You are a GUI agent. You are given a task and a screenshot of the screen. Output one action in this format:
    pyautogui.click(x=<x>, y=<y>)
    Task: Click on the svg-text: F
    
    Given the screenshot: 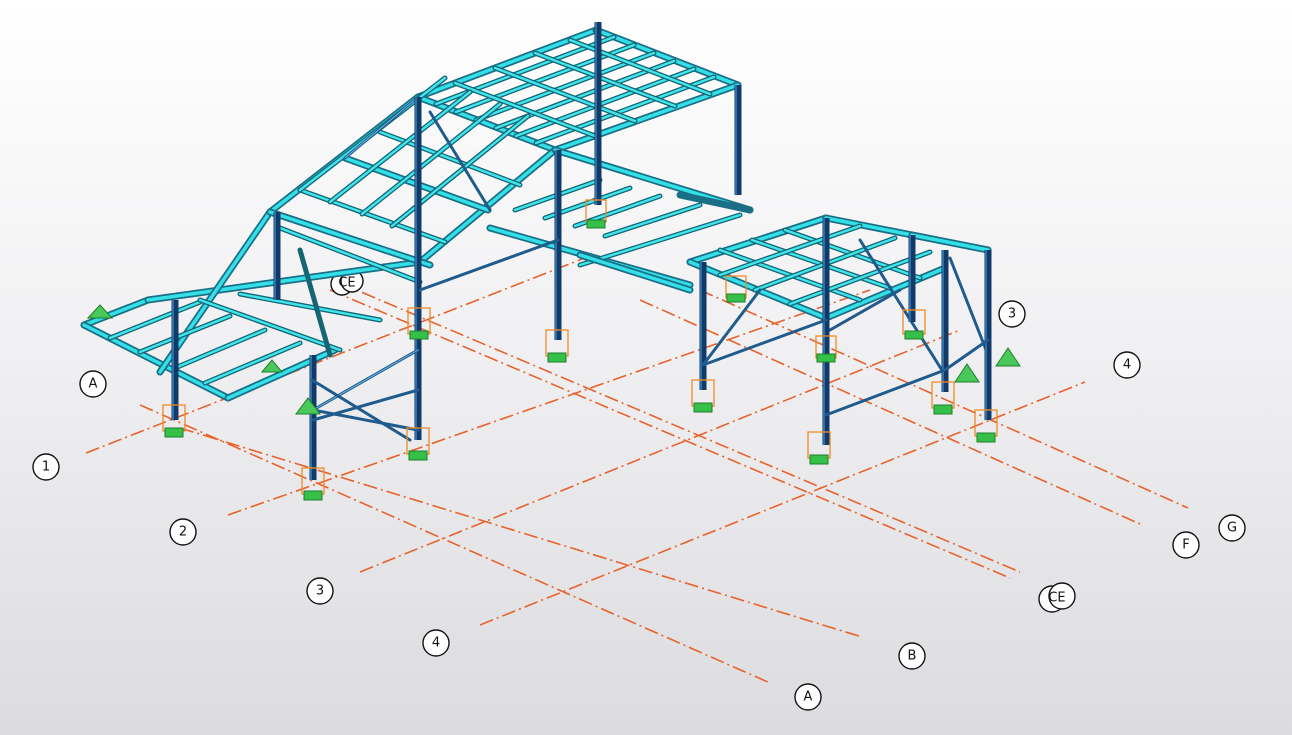 What is the action you would take?
    pyautogui.click(x=1185, y=545)
    